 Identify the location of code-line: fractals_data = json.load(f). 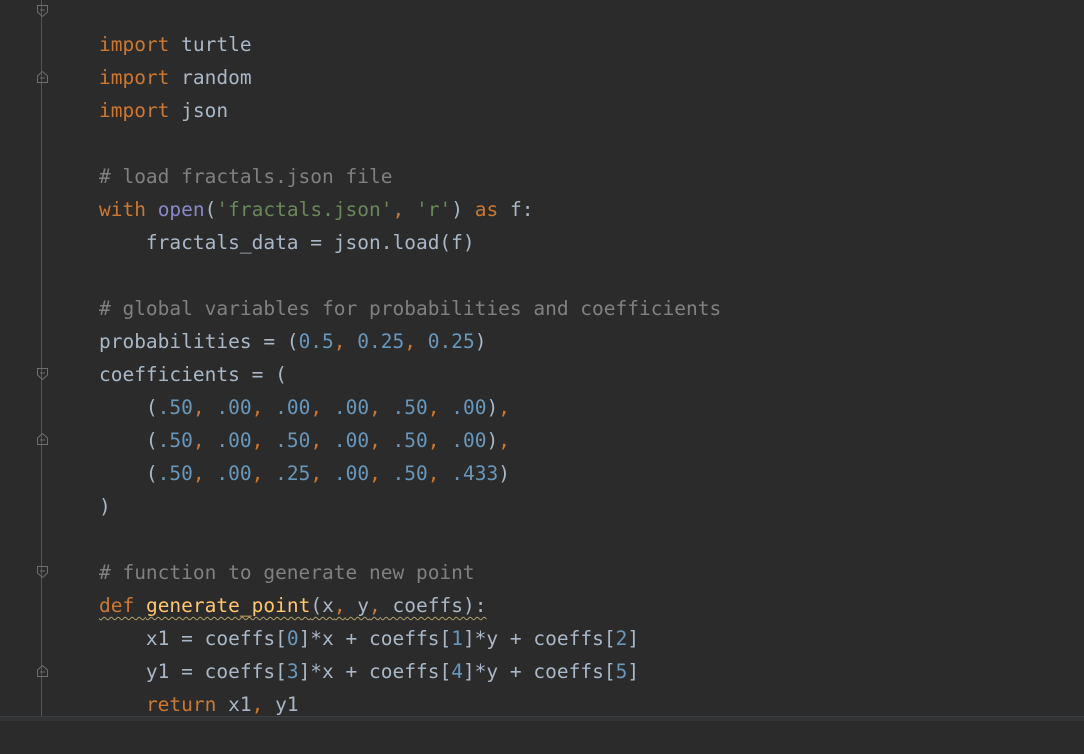
(263, 223).